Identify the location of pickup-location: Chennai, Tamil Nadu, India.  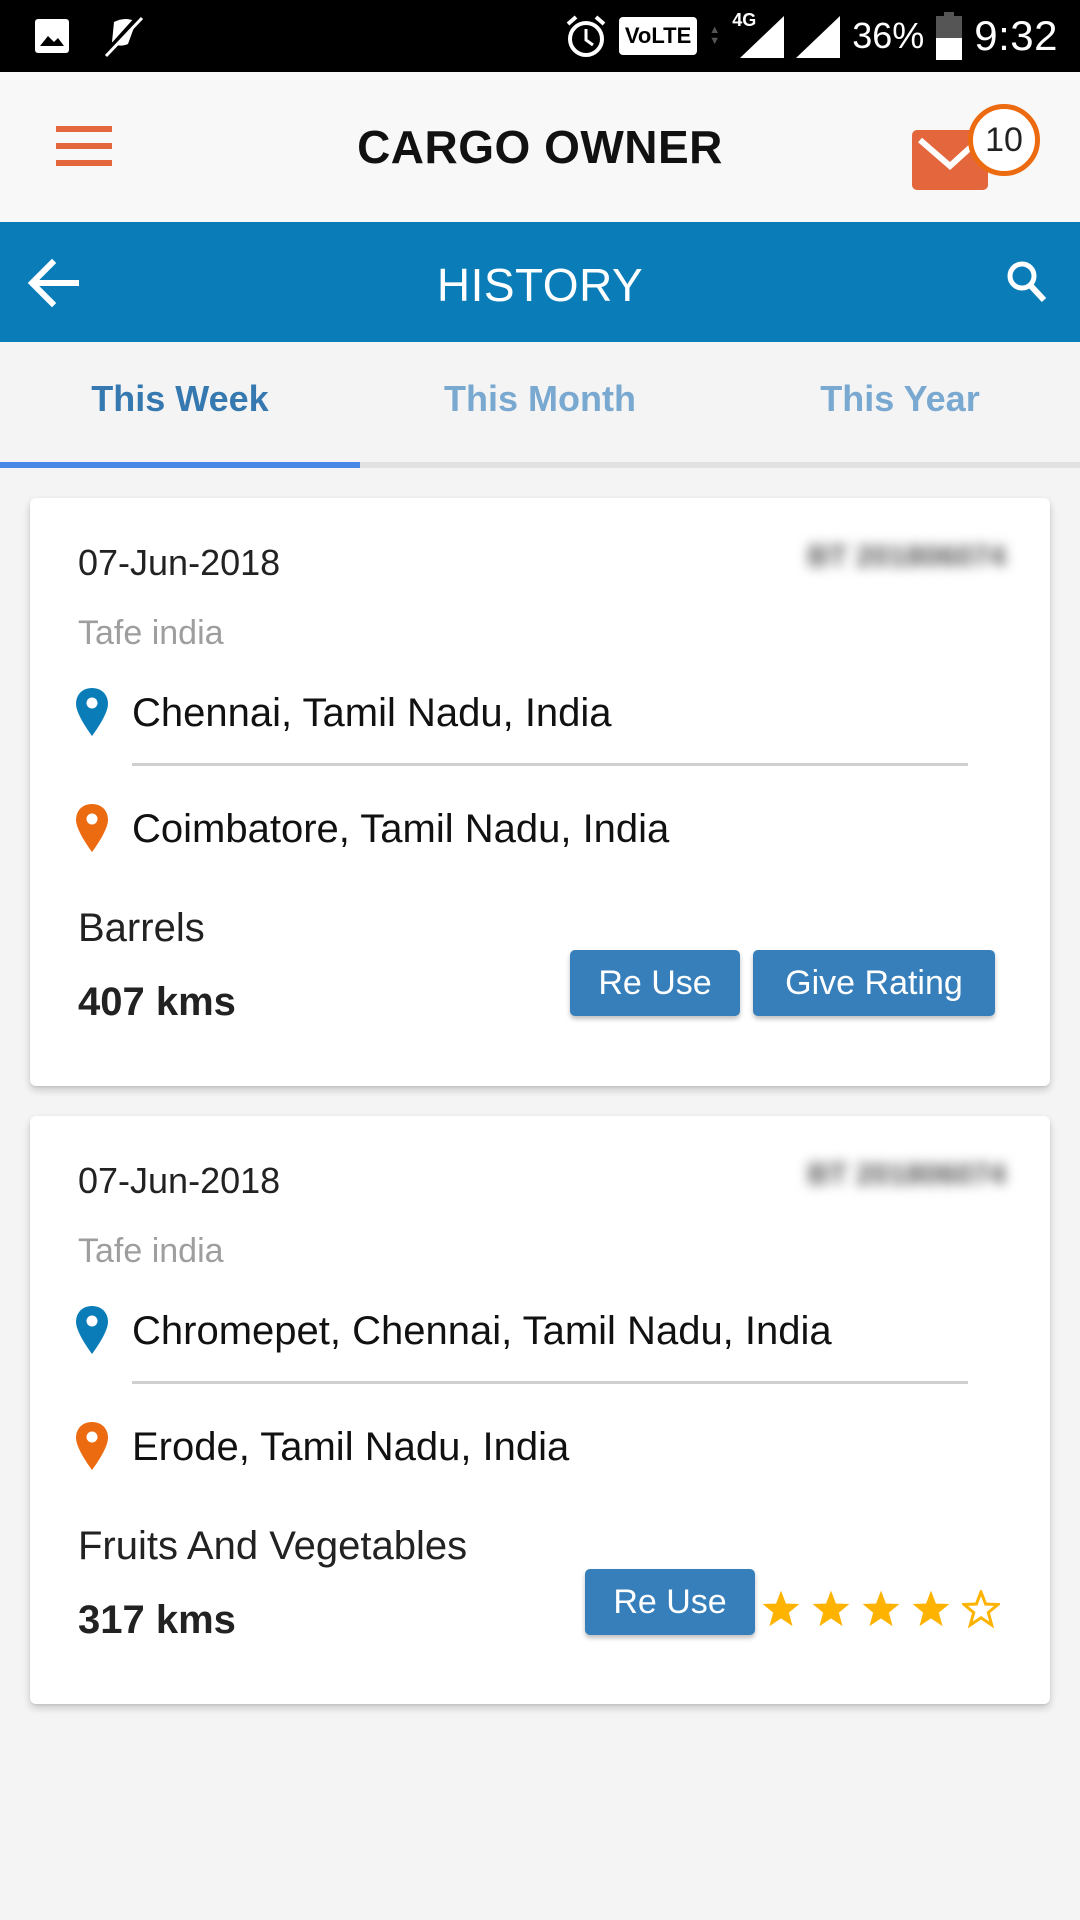
(343, 713).